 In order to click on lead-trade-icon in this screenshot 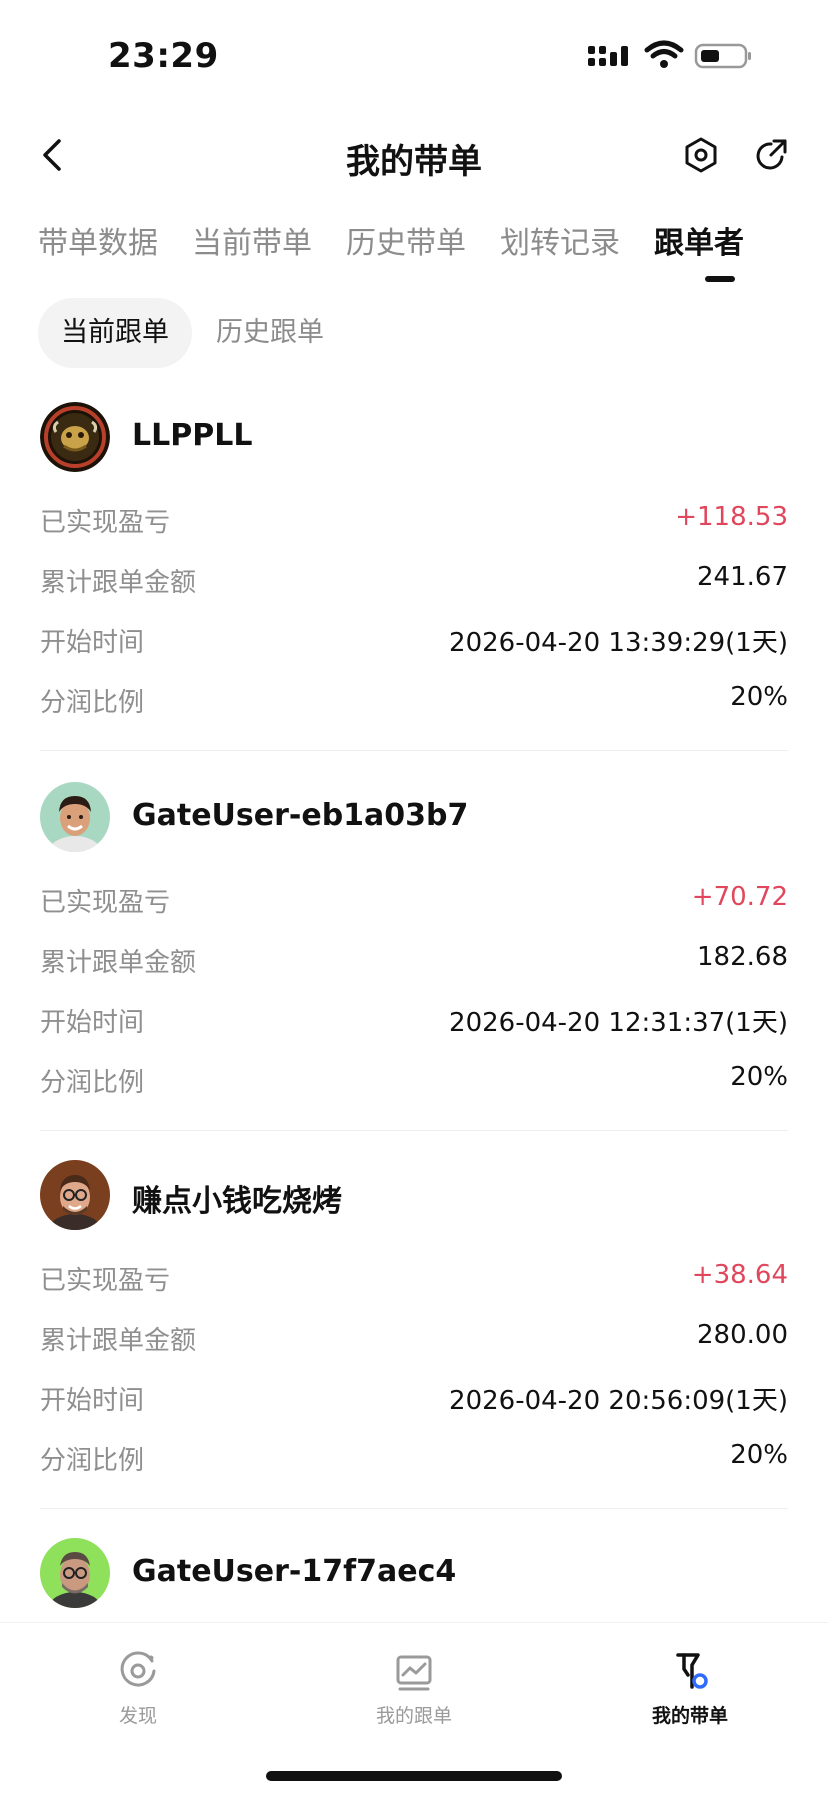, I will do `click(692, 1671)`.